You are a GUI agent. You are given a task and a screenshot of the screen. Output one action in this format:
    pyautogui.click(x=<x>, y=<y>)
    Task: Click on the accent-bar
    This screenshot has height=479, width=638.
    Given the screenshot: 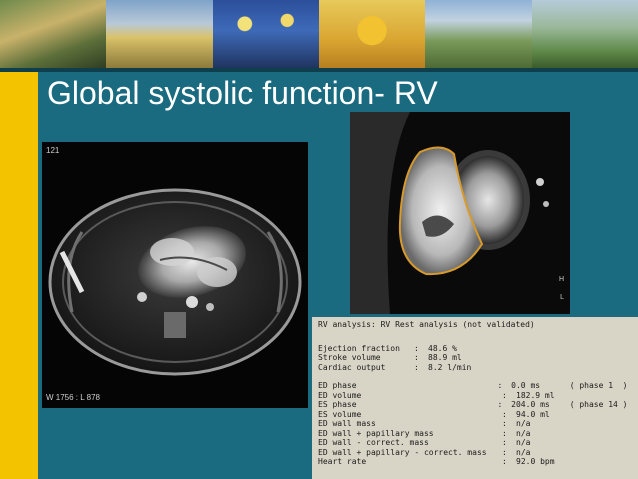 What is the action you would take?
    pyautogui.click(x=19, y=275)
    